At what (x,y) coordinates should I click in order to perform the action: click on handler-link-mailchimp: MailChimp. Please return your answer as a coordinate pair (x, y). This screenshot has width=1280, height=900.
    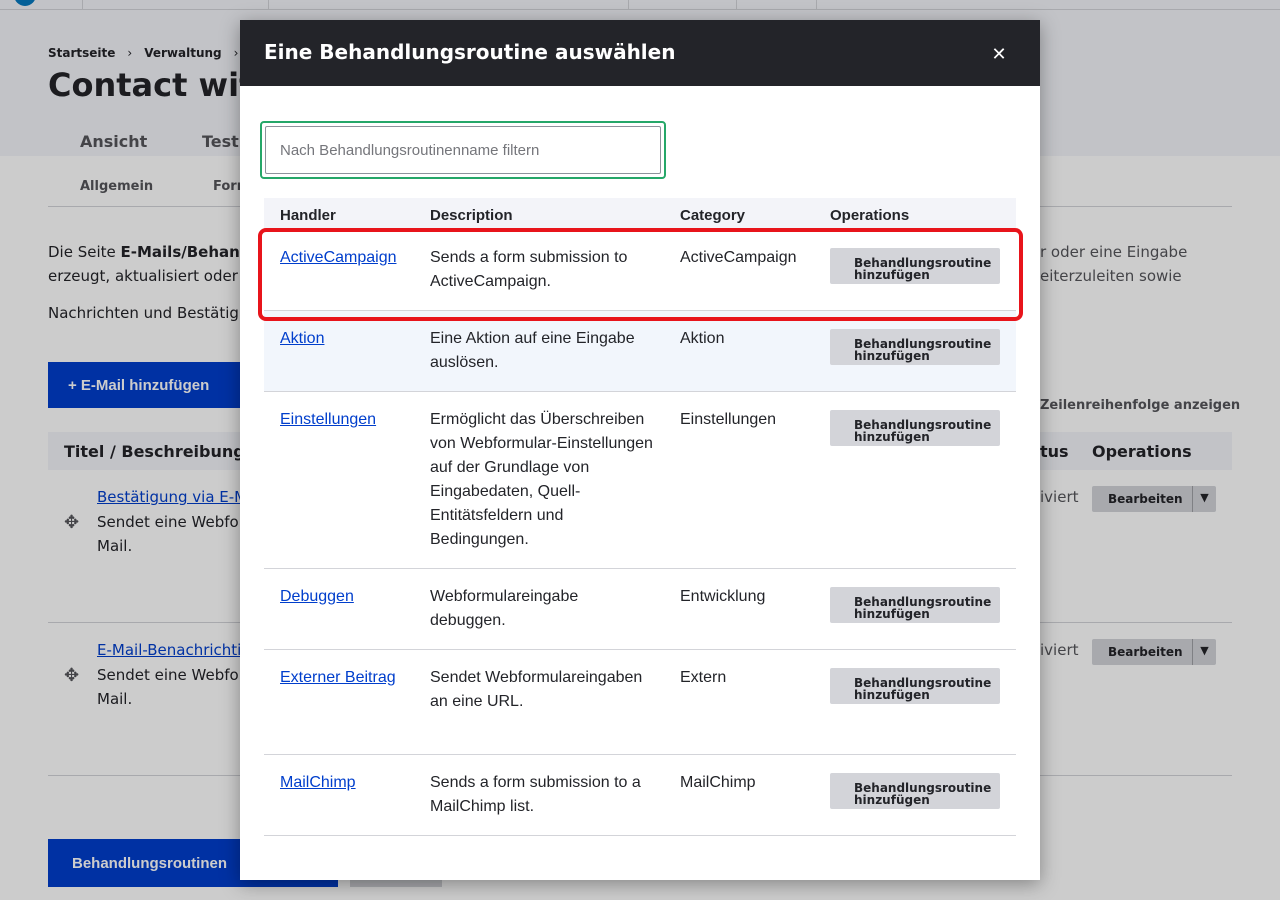
    Looking at the image, I should click on (345, 783).